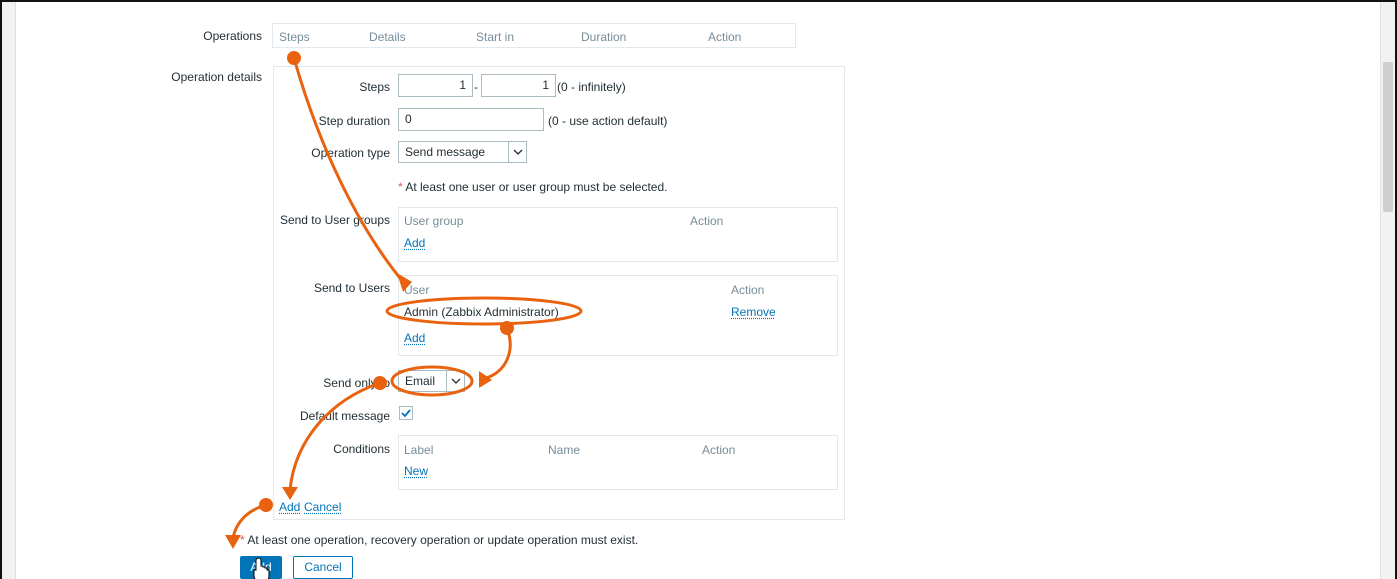  Describe the element at coordinates (719, 450) in the screenshot. I see `conditions-header-action: Action` at that location.